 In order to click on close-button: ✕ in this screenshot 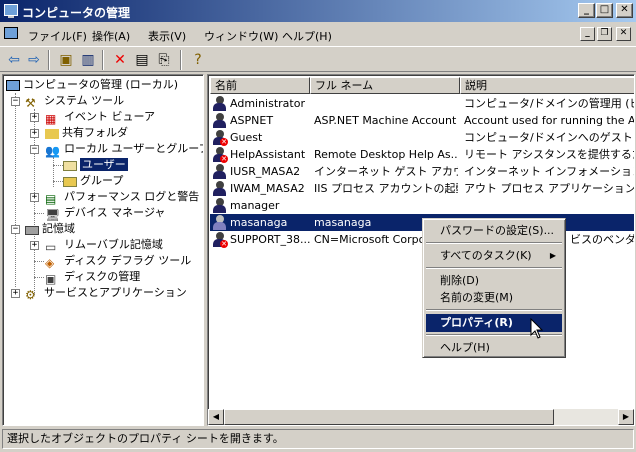, I will do `click(624, 10)`.